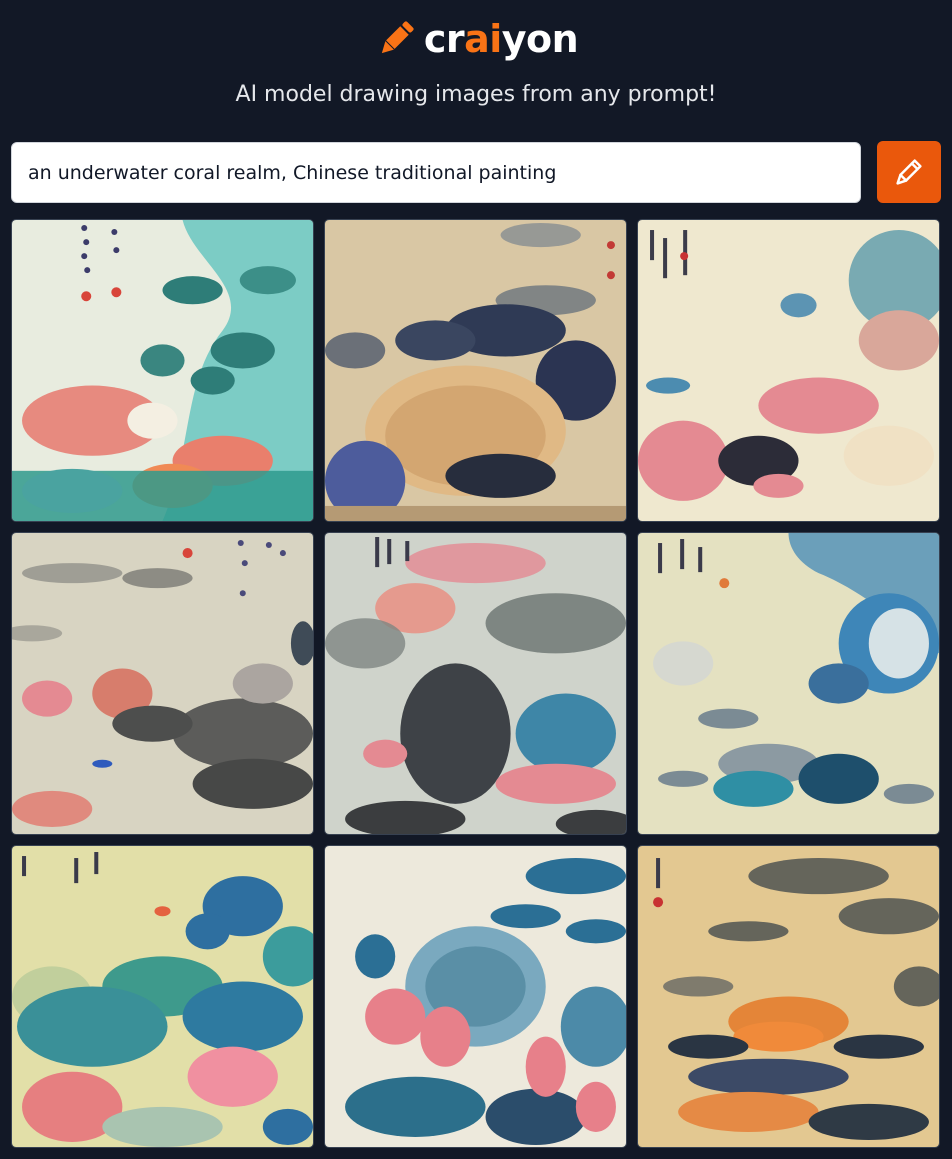  What do you see at coordinates (540, 39) in the screenshot?
I see `logo-text-part3: yon` at bounding box center [540, 39].